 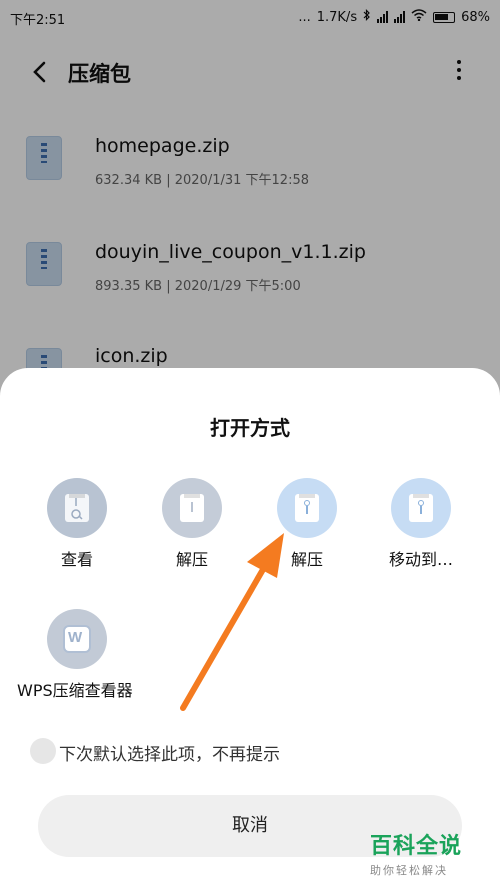 I want to click on option-extract-highlighted: 解压, so click(x=307, y=524).